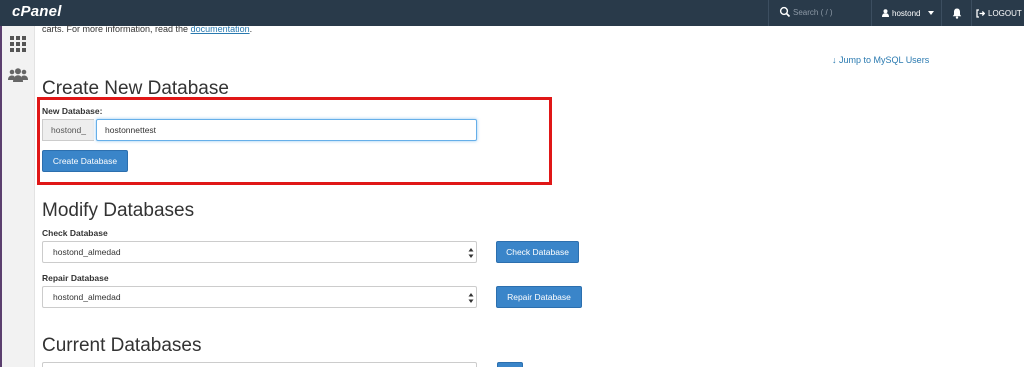 Image resolution: width=1024 pixels, height=367 pixels. What do you see at coordinates (880, 60) in the screenshot?
I see `jump-to-mysql-users-link: ↓ Jump to MySQL Users` at bounding box center [880, 60].